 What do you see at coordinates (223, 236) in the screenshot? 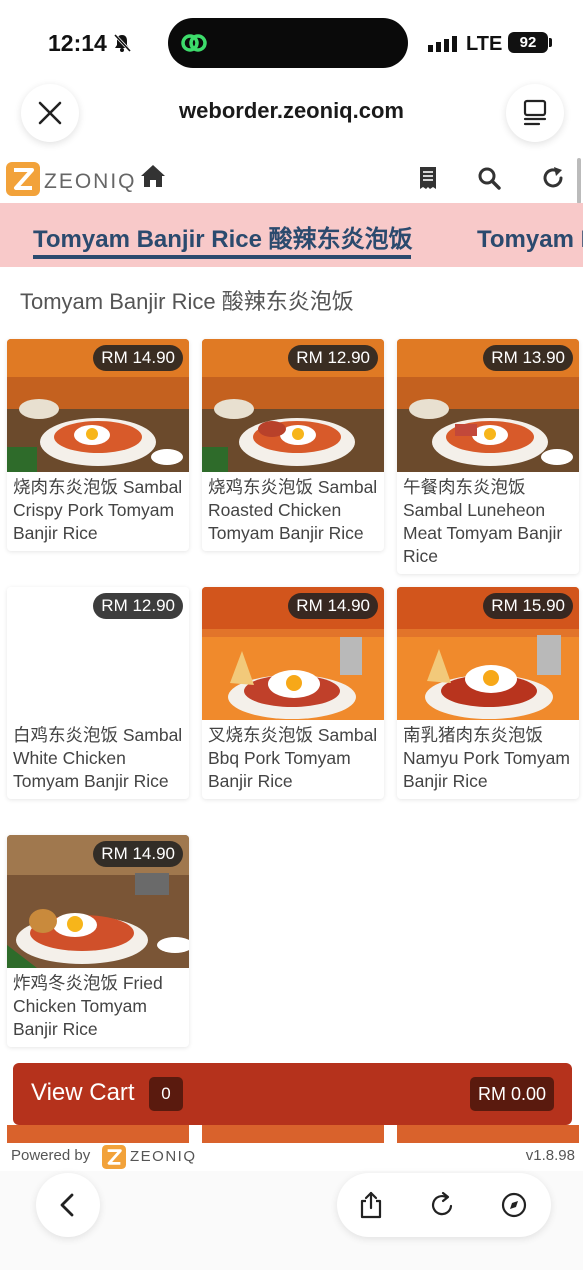
I see `tab-tomyam-banjir-rice: Tomyam Banjir Rice 酸辣东炎泡饭` at bounding box center [223, 236].